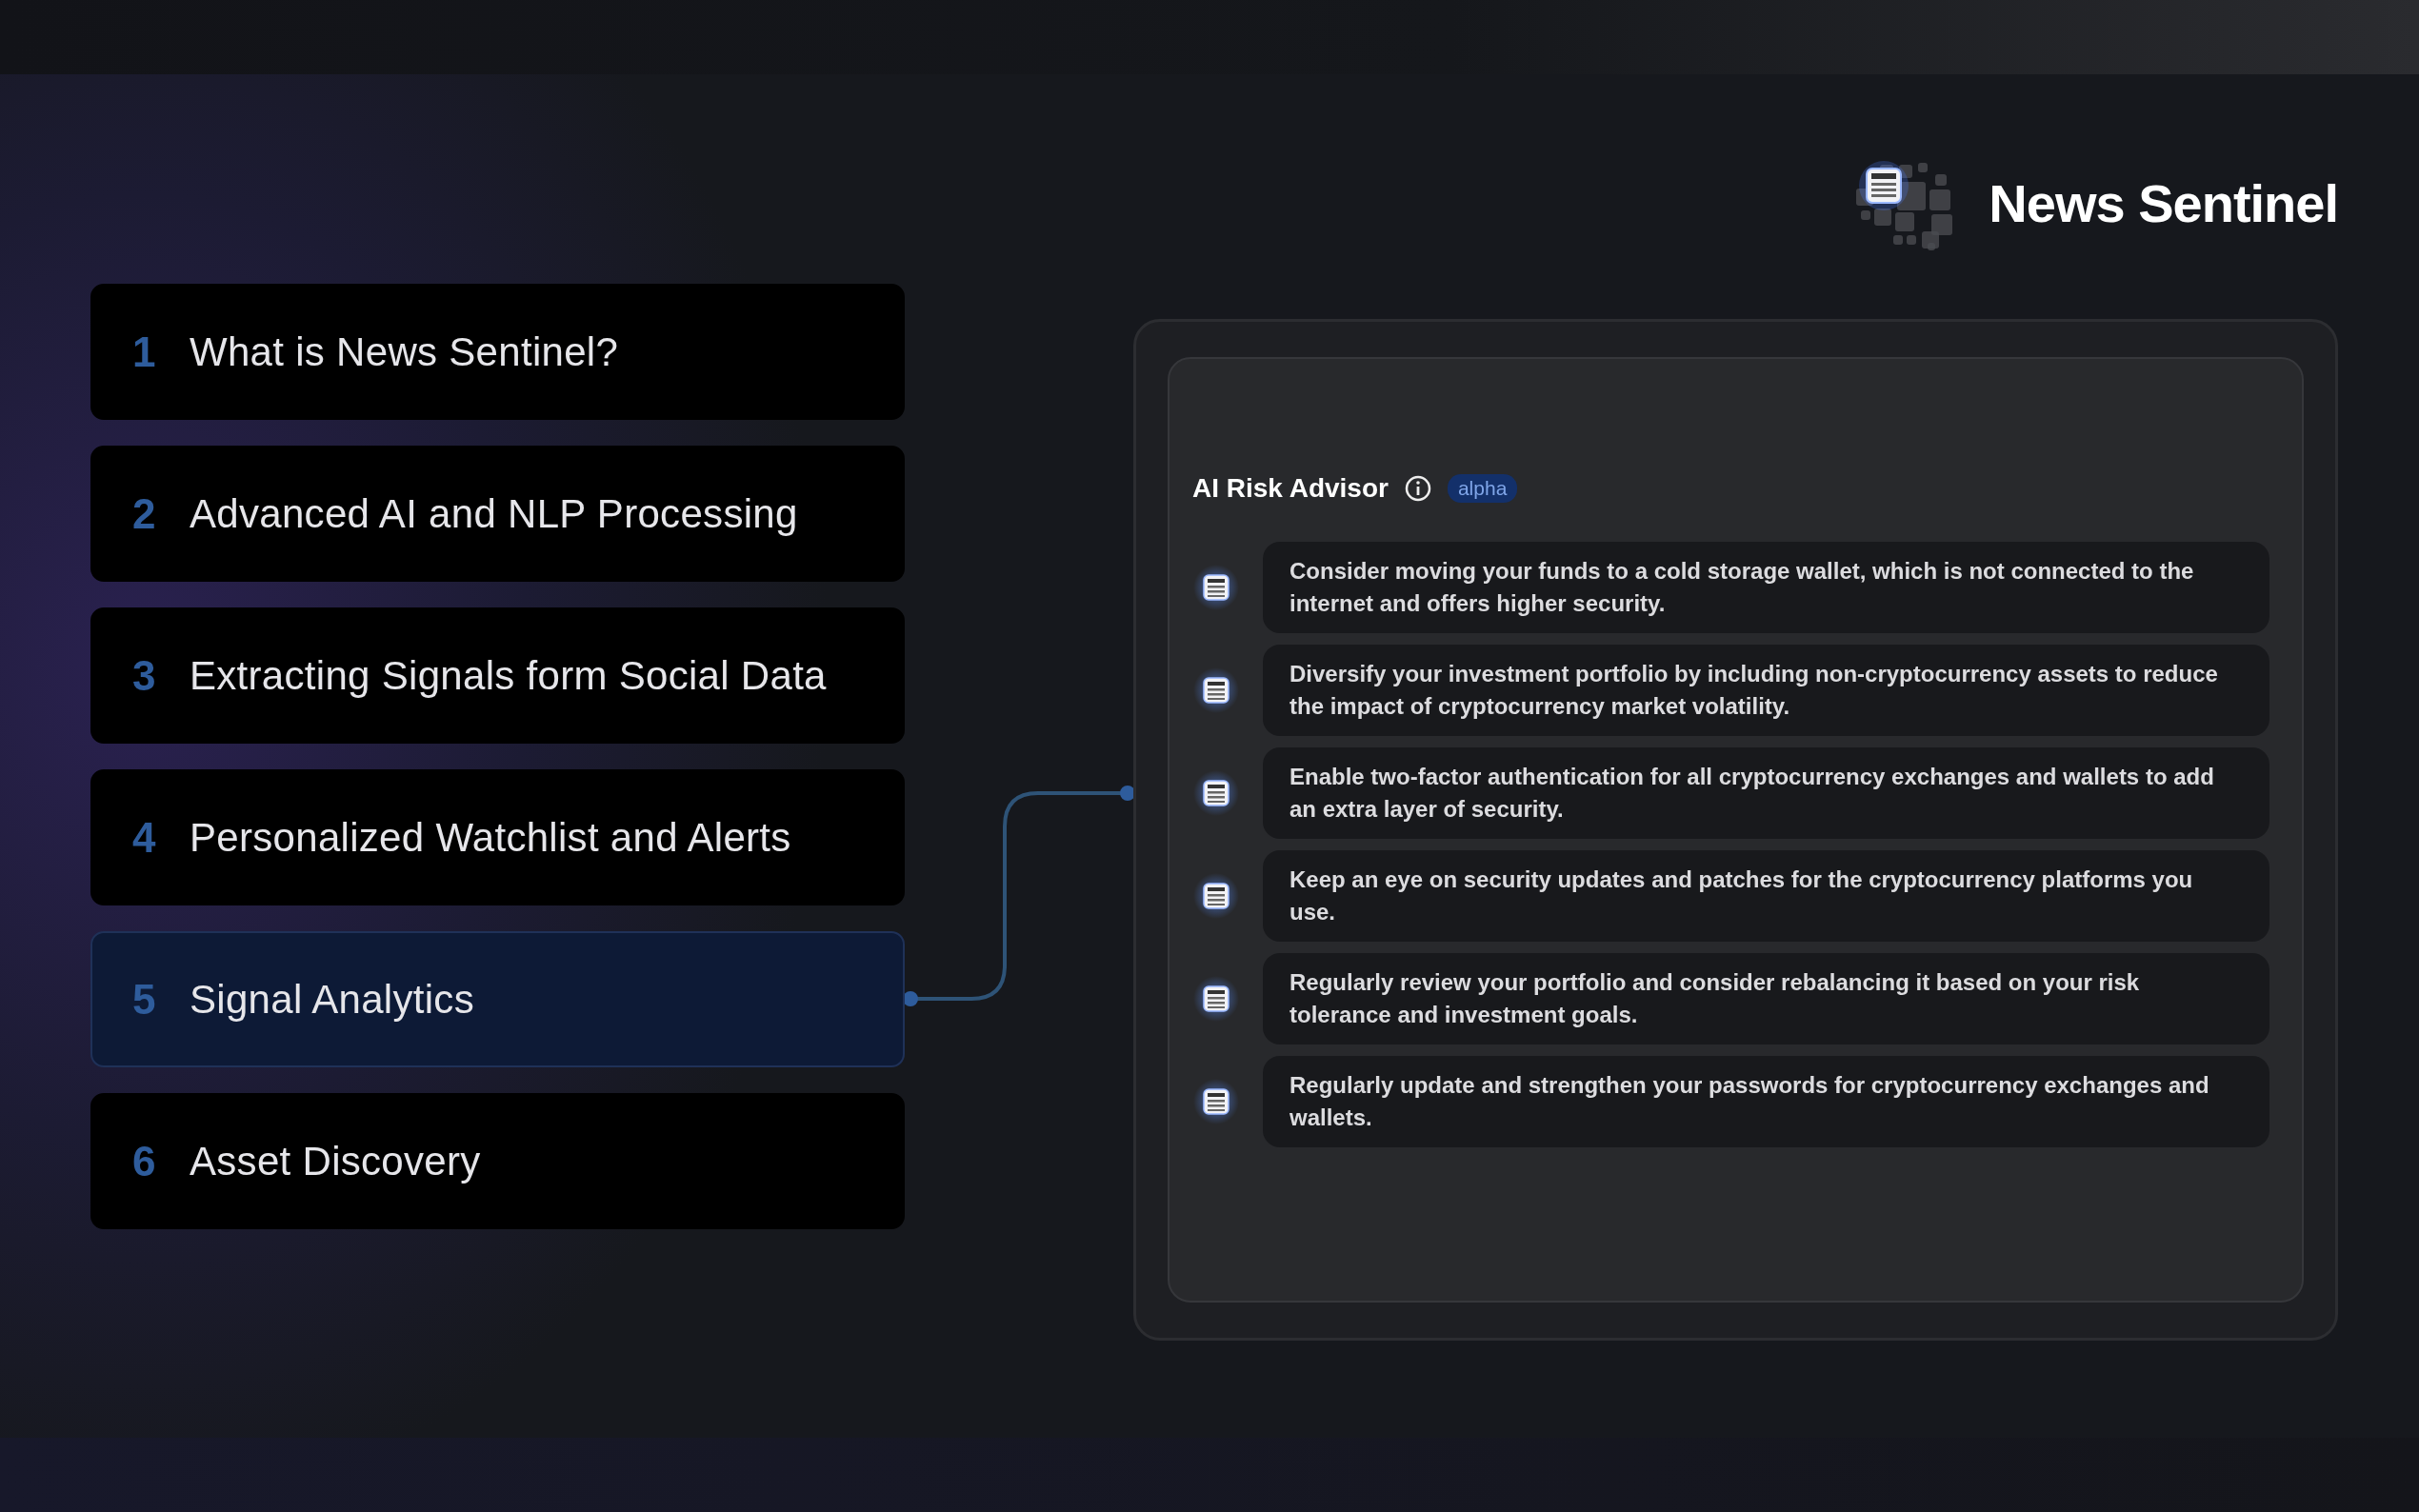 Image resolution: width=2419 pixels, height=1512 pixels. Describe the element at coordinates (490, 837) in the screenshot. I see `item-label: Personalized Watchlist and Alerts` at that location.